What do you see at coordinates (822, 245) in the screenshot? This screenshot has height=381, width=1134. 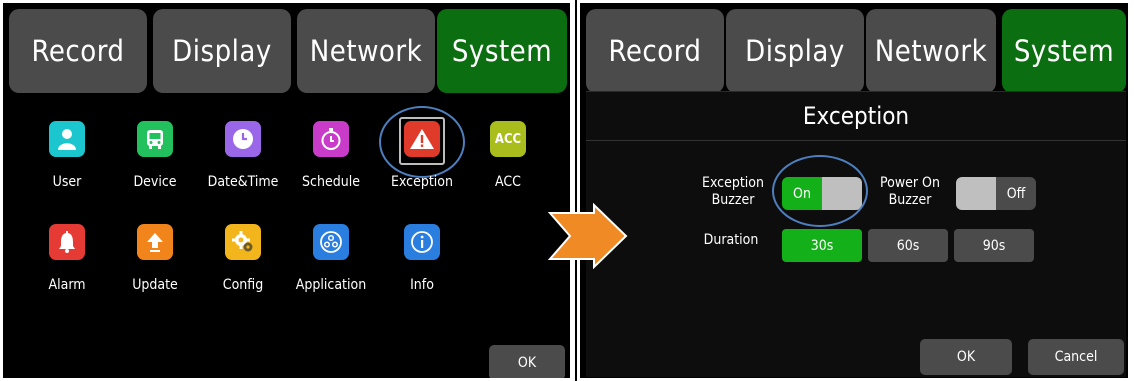 I see `duration-30s-button: 30s` at bounding box center [822, 245].